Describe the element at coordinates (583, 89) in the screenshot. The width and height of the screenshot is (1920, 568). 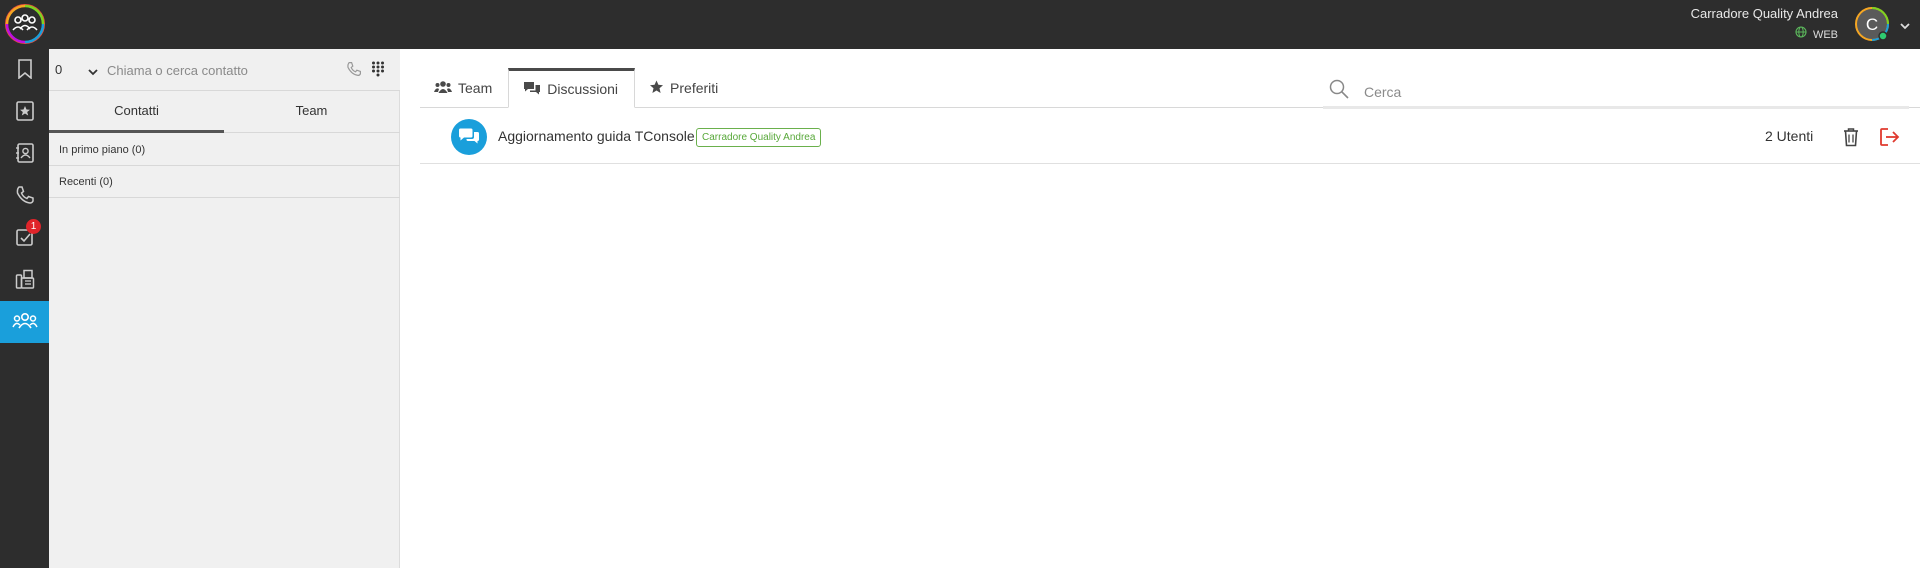
I see `tab-label: Discussioni` at that location.